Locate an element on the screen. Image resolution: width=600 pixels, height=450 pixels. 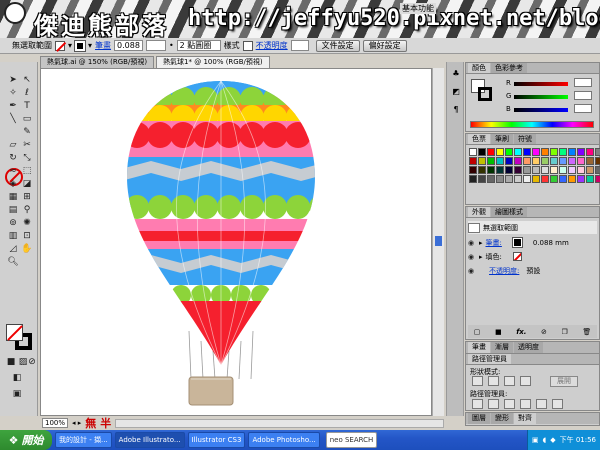
tab-symbols: 符號 is located at coordinates (525, 139).